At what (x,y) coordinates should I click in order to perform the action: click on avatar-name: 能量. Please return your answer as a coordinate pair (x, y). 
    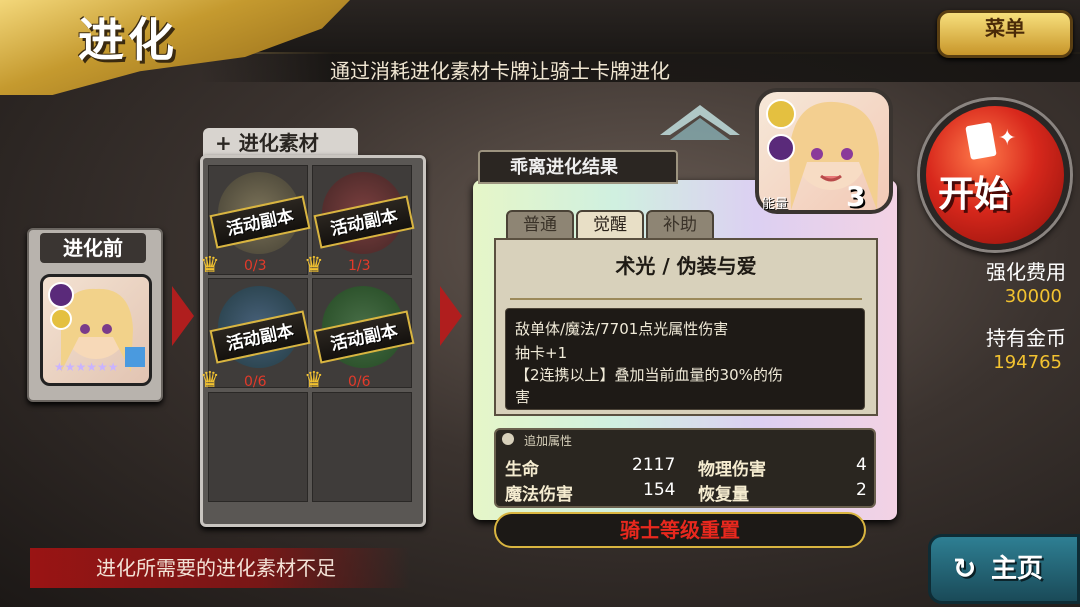
    Looking at the image, I should click on (775, 204).